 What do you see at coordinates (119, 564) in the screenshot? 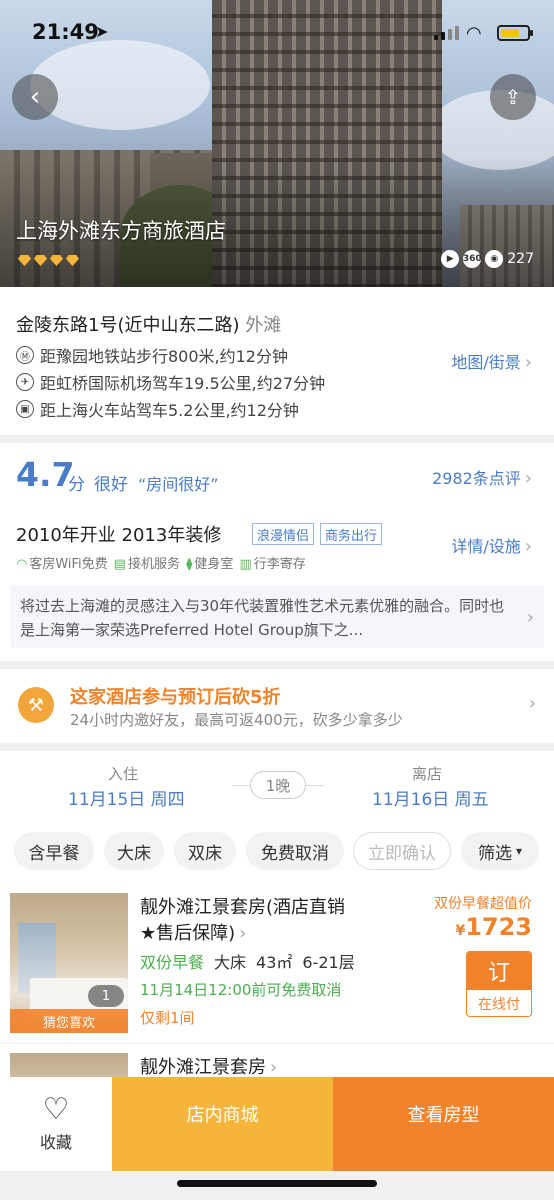
I see `car-icon: ▤` at bounding box center [119, 564].